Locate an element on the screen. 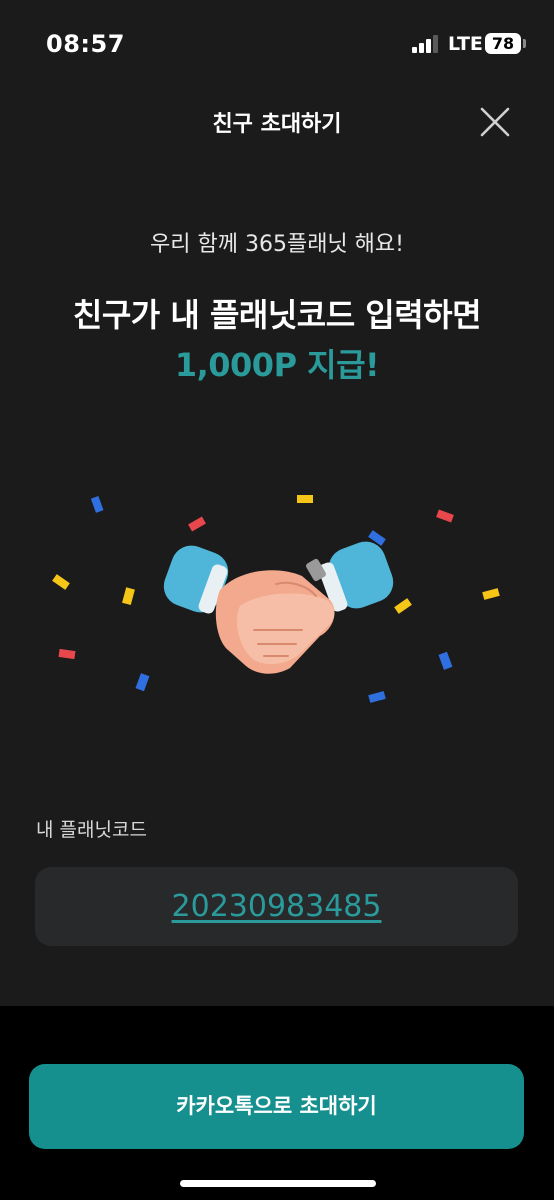  cellular-signal-icon is located at coordinates (425, 44).